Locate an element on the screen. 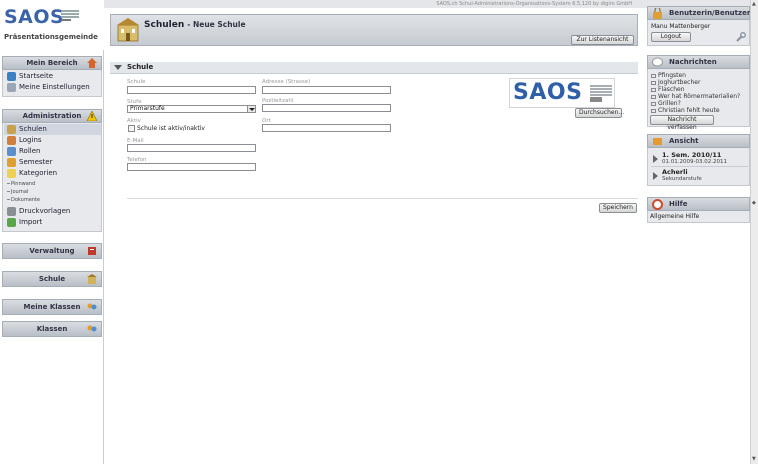 The height and width of the screenshot is (464, 758). user-name: Manu Mattenberger is located at coordinates (681, 26).